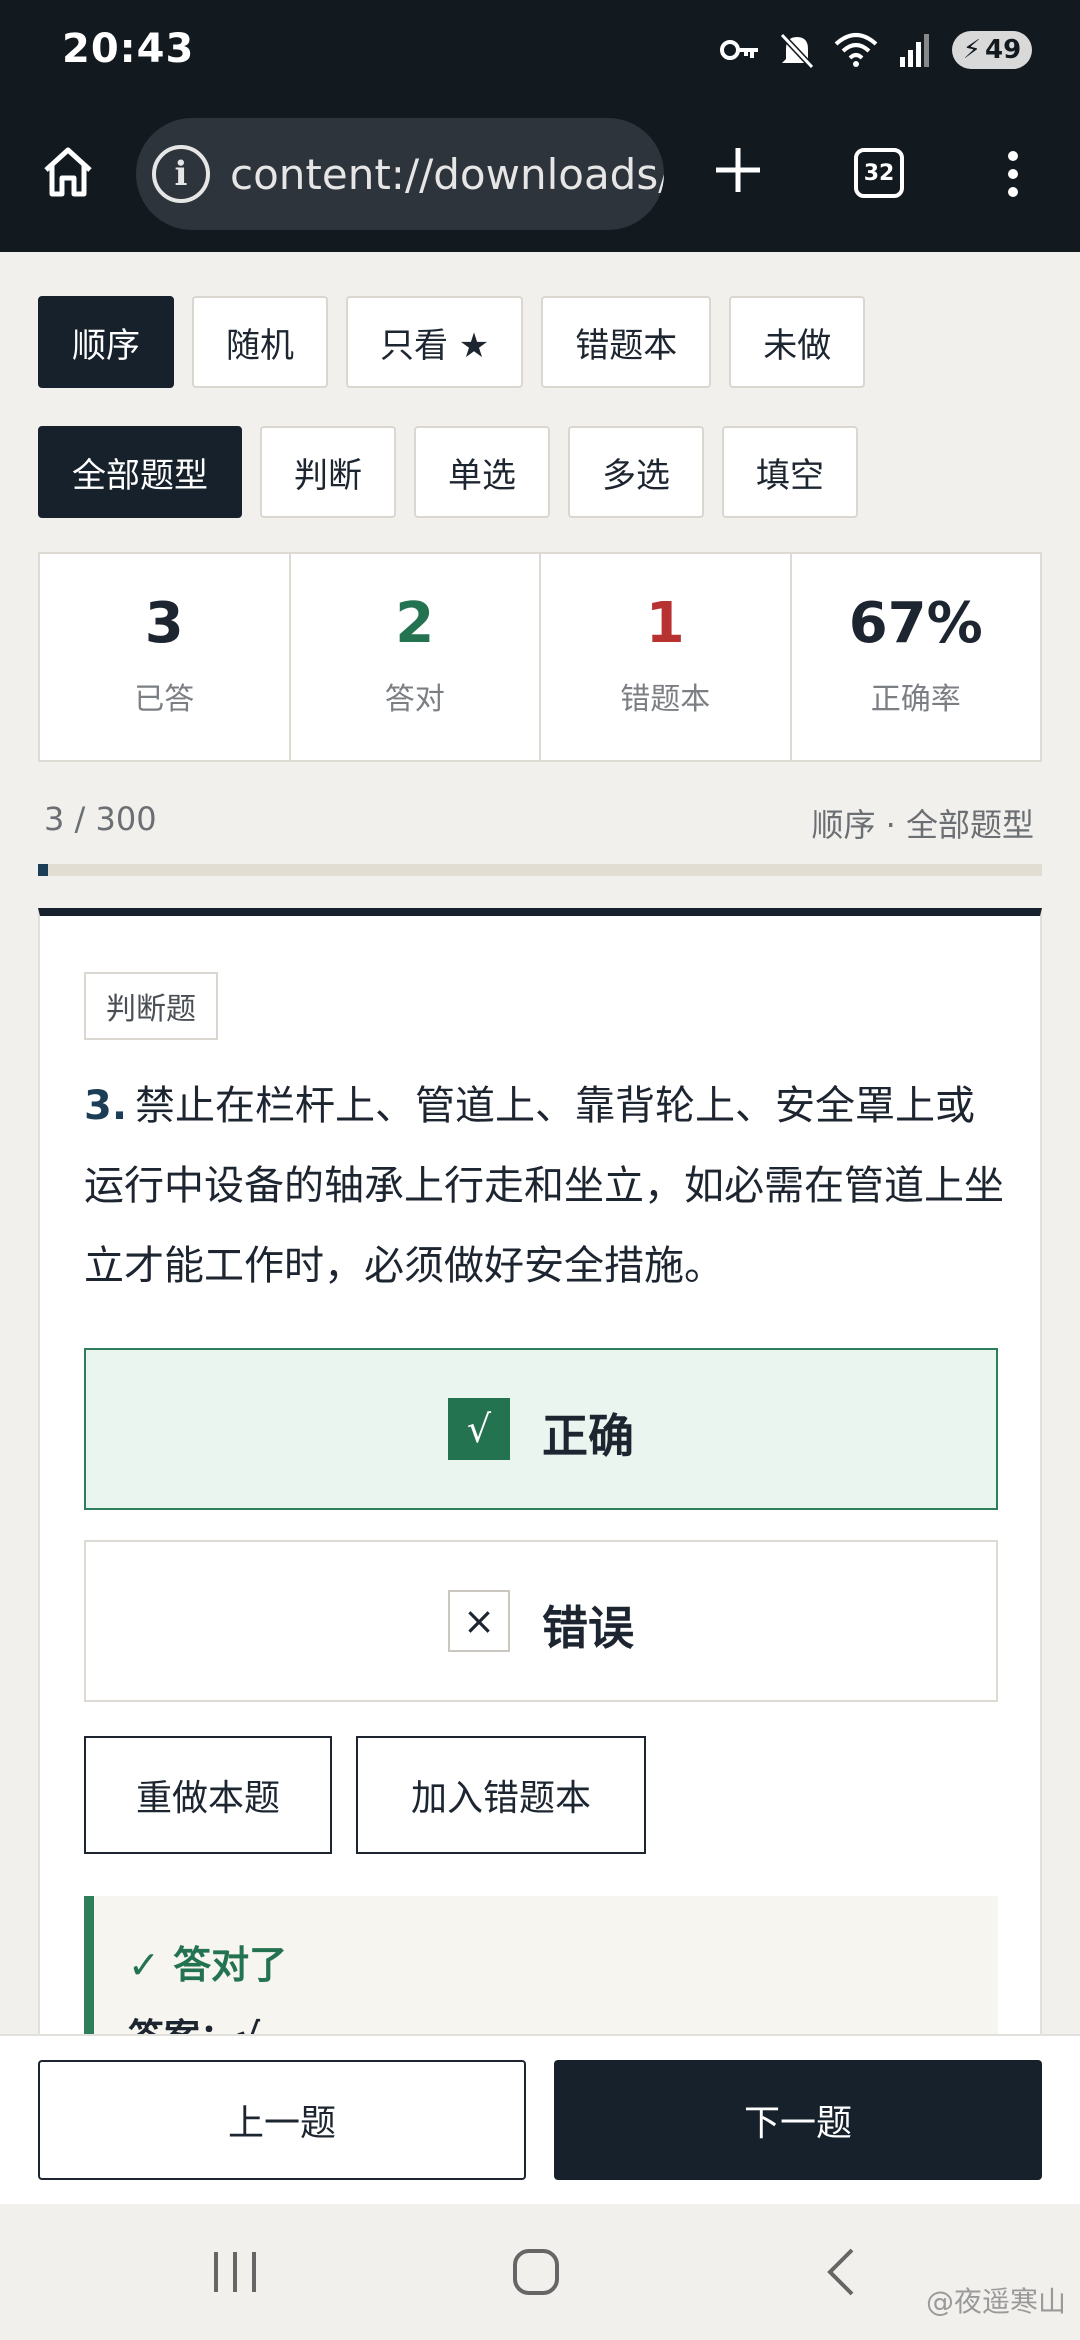 The image size is (1080, 2340). What do you see at coordinates (995, 2301) in the screenshot?
I see `watermark: @夜遥寒山` at bounding box center [995, 2301].